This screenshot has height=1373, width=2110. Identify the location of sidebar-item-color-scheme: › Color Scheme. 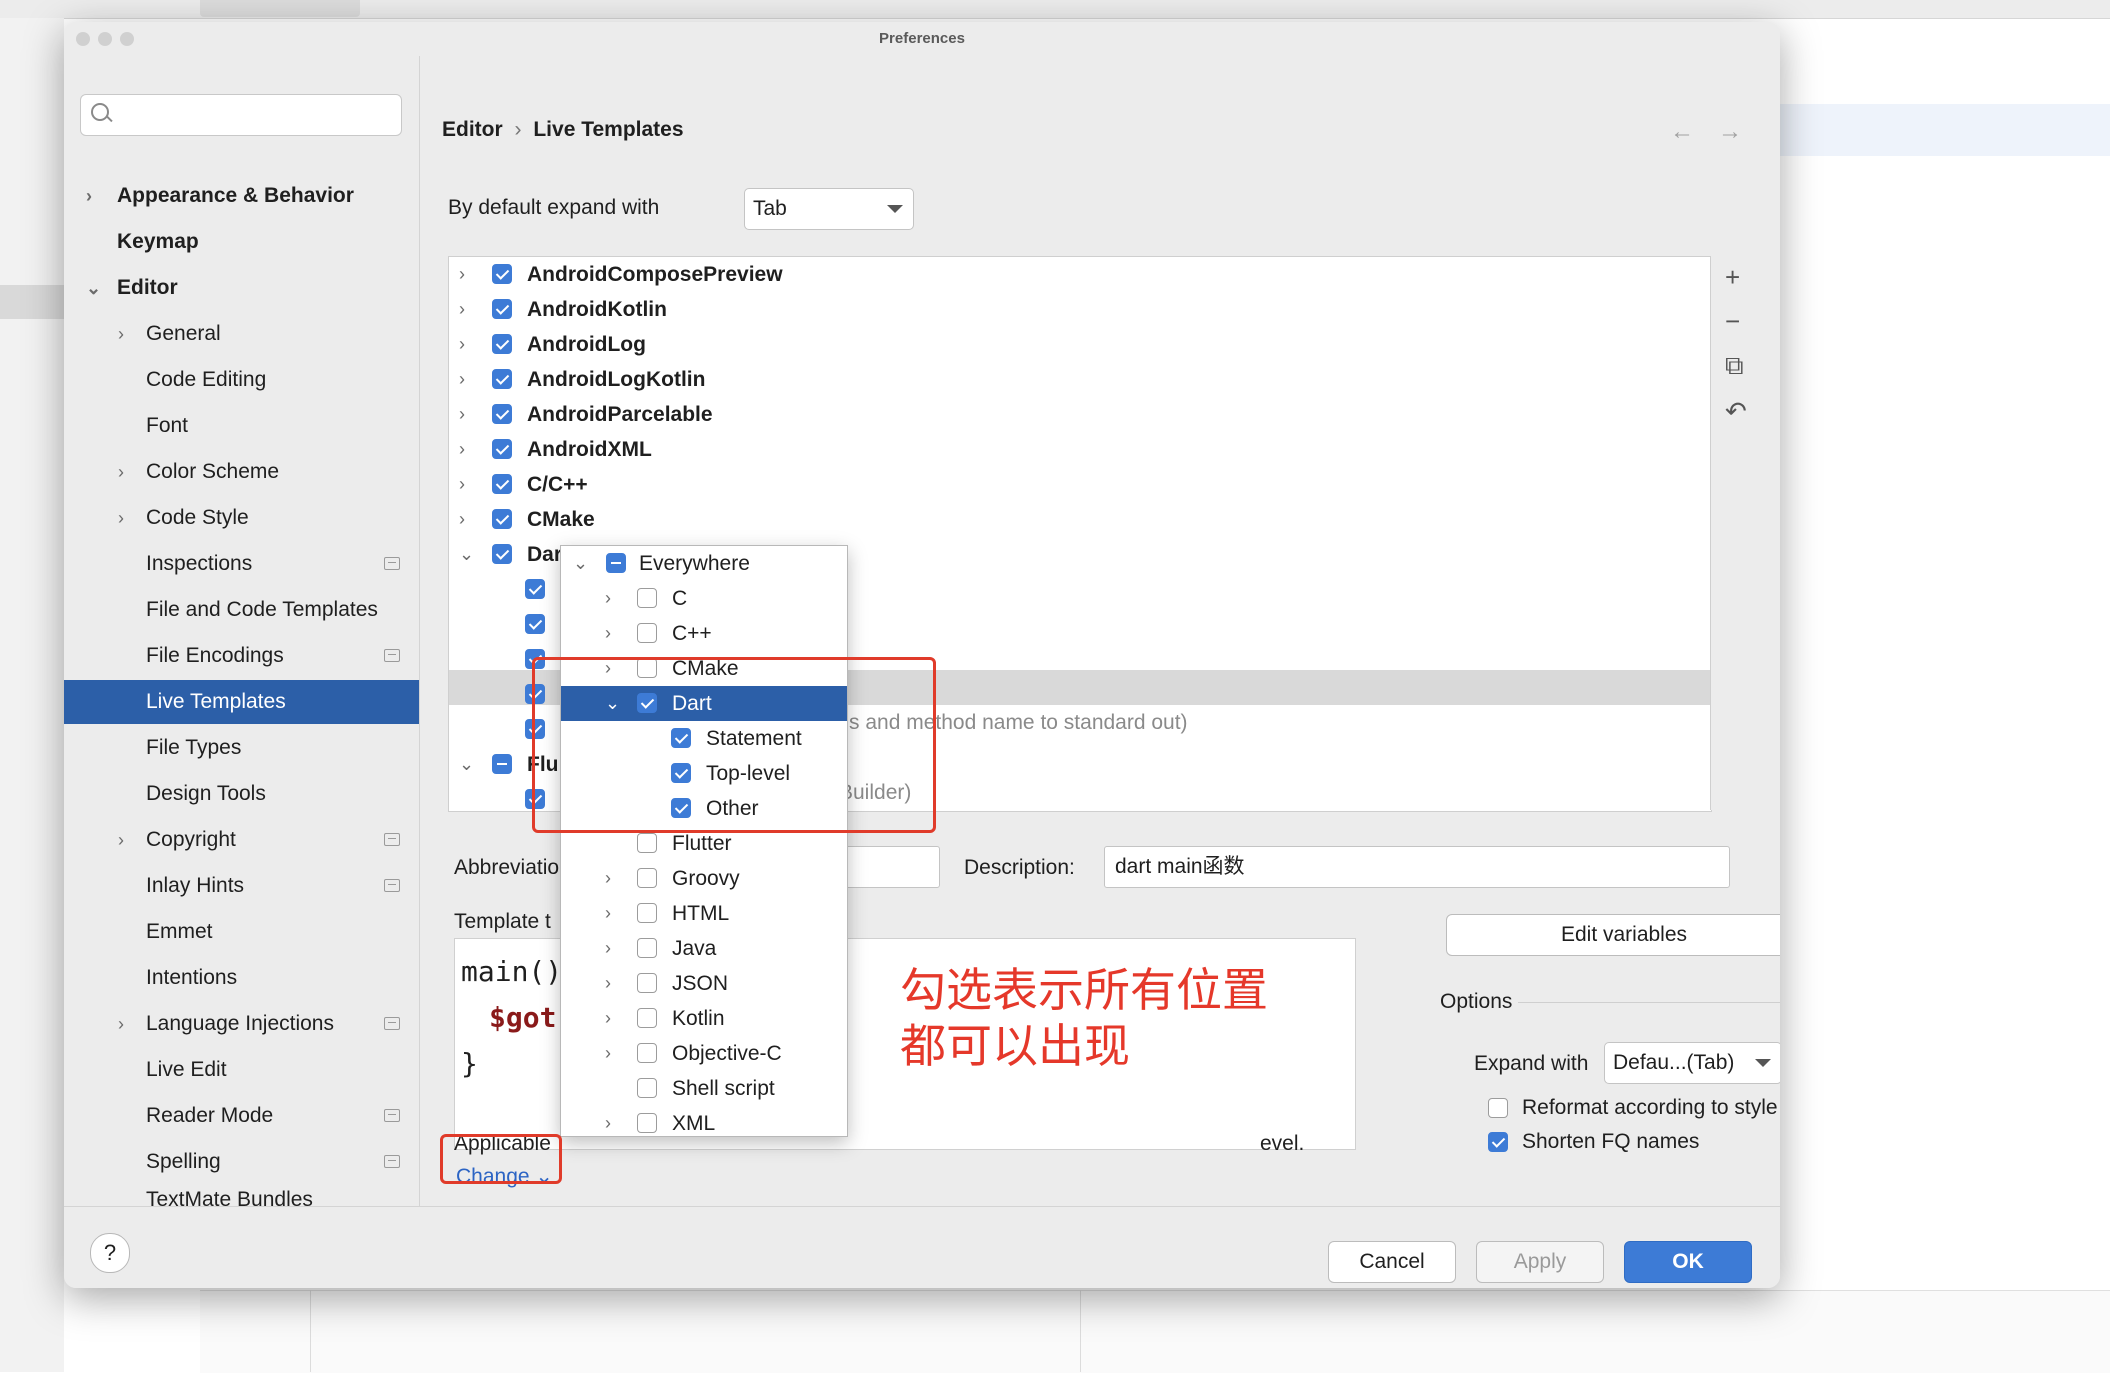
(241, 472).